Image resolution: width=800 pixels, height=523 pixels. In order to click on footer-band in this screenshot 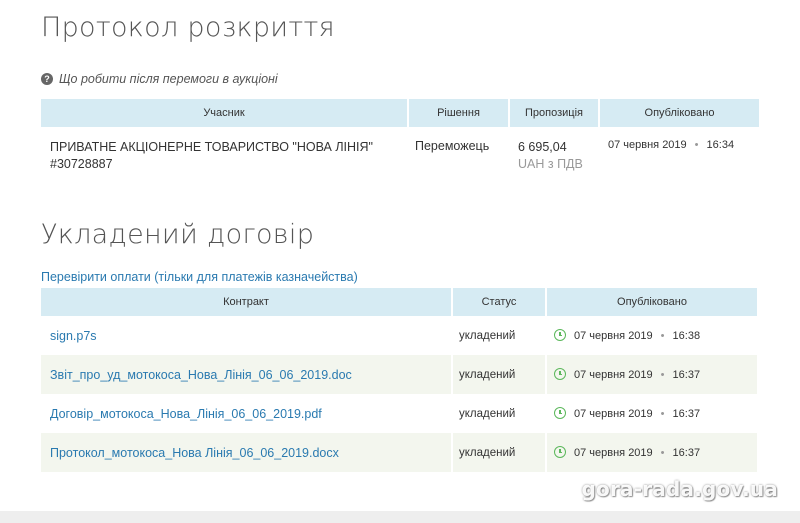, I will do `click(400, 517)`.